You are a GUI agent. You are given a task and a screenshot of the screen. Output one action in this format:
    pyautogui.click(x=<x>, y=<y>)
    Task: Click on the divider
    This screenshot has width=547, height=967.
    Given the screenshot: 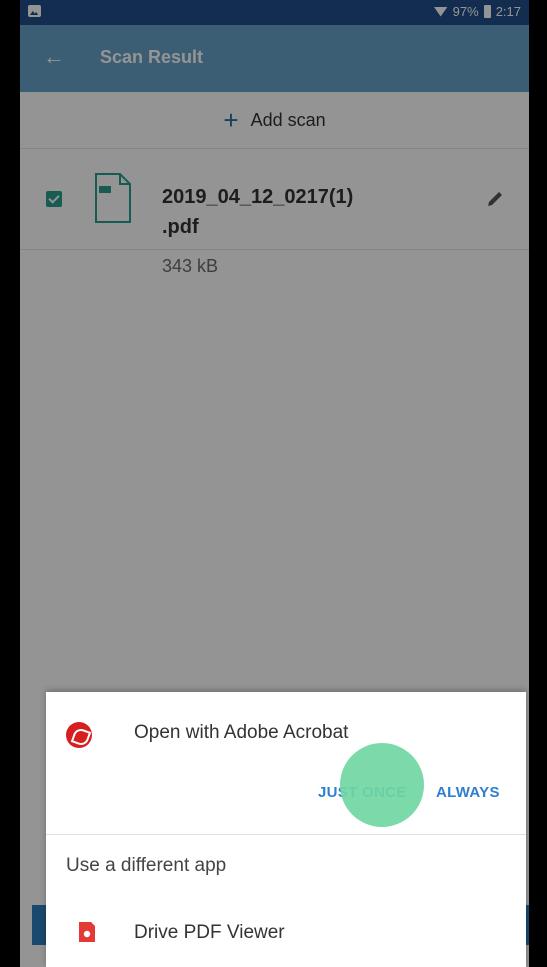 What is the action you would take?
    pyautogui.click(x=286, y=834)
    